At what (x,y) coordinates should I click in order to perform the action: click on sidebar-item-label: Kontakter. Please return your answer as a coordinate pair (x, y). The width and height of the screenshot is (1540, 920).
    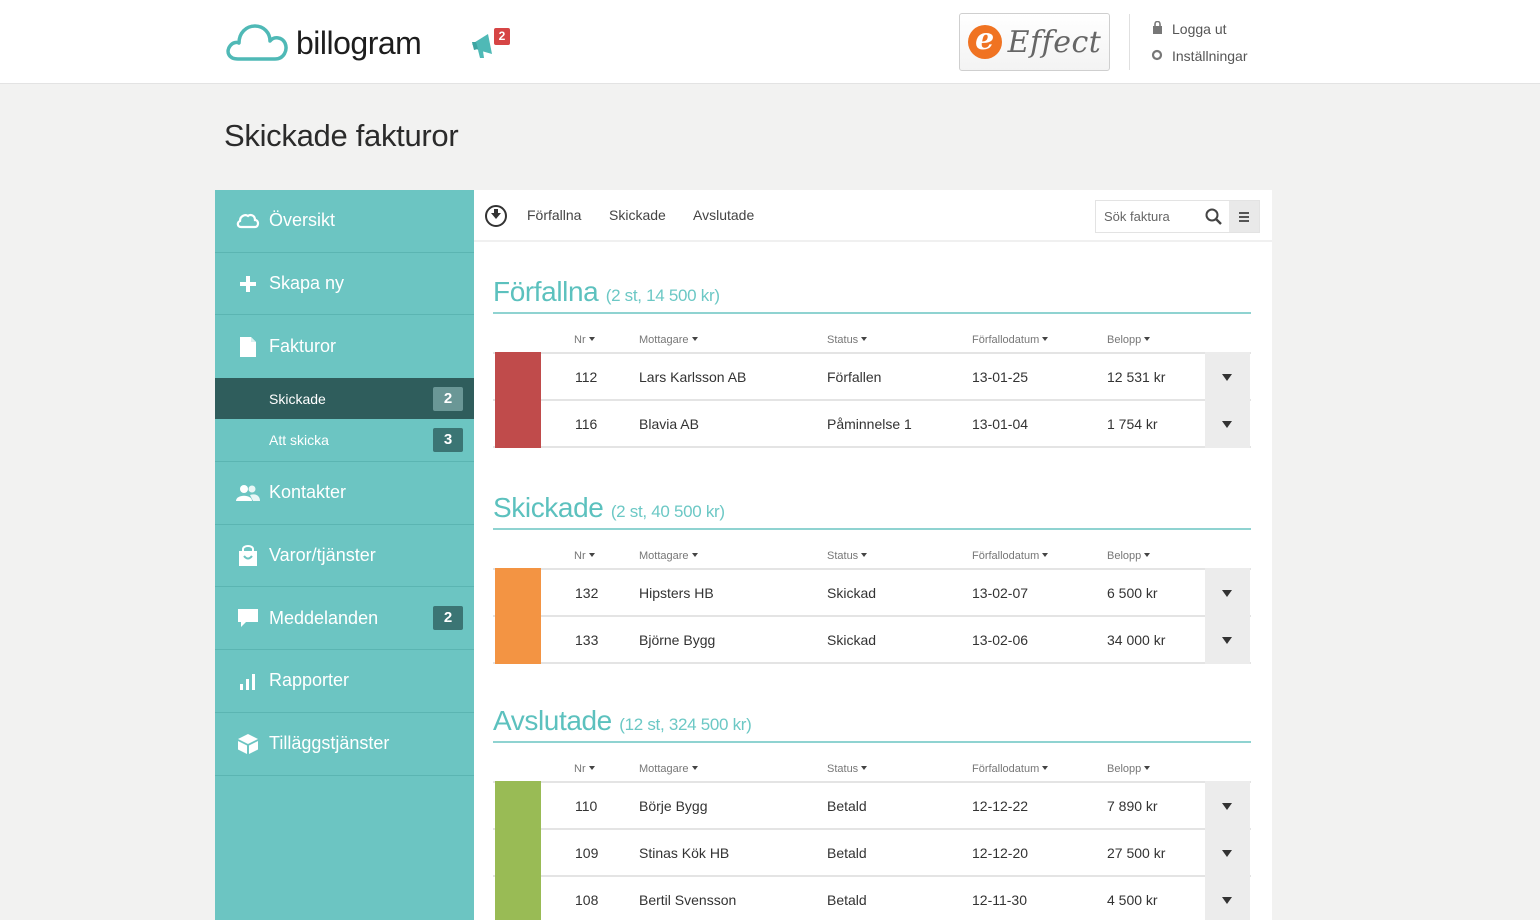
    Looking at the image, I should click on (308, 492).